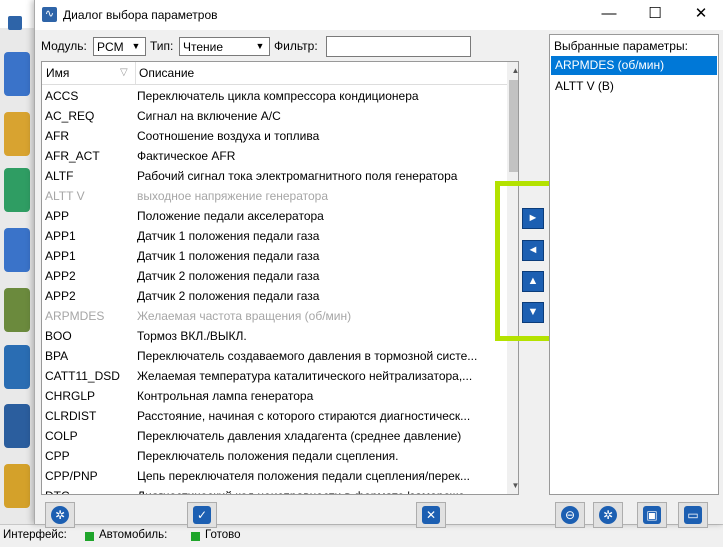  Describe the element at coordinates (260, 46) in the screenshot. I see `chevron-down-icon: ▼` at that location.